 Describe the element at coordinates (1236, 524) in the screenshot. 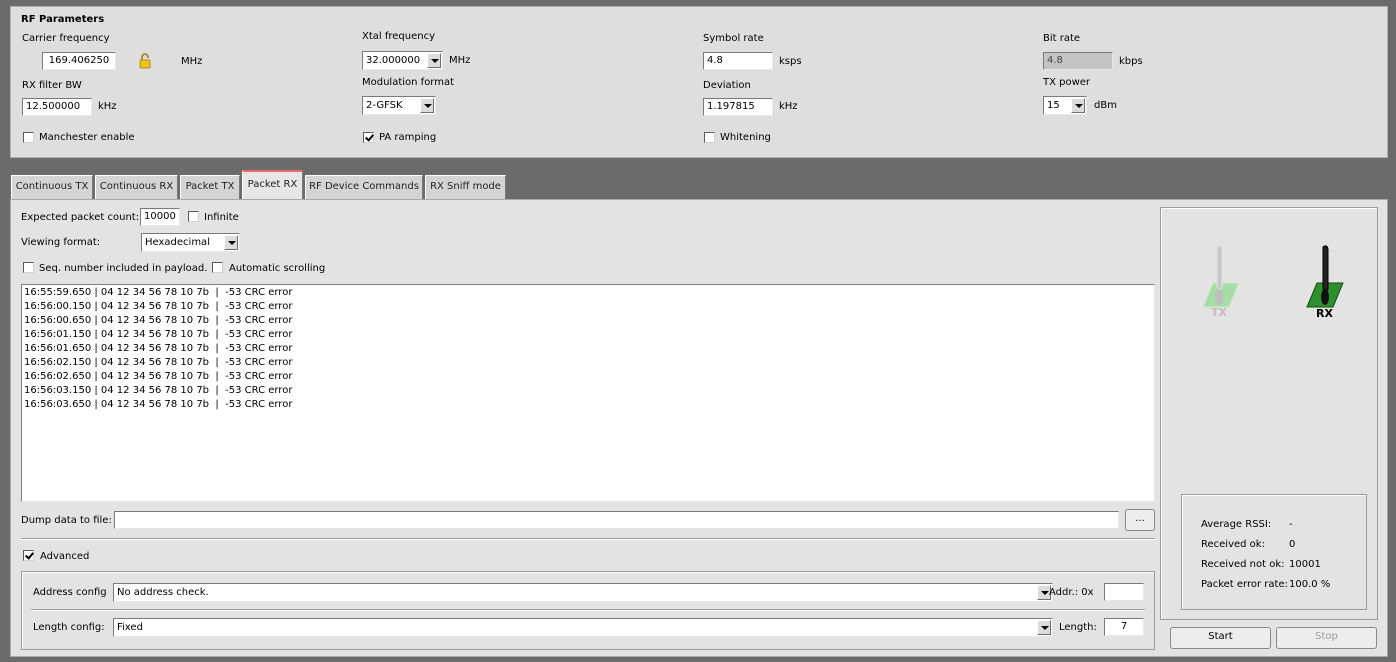

I see `avg-rssi-label: Average RSSI:` at that location.